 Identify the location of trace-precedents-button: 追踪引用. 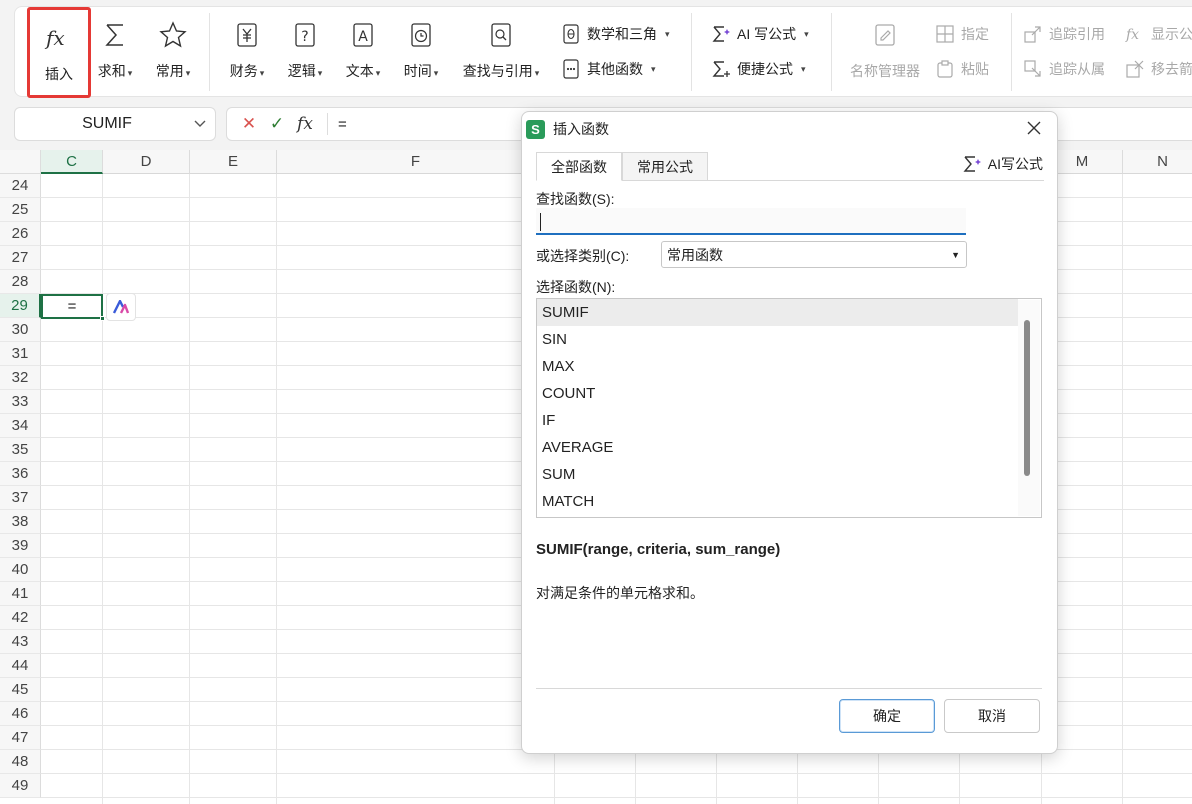
(1064, 34).